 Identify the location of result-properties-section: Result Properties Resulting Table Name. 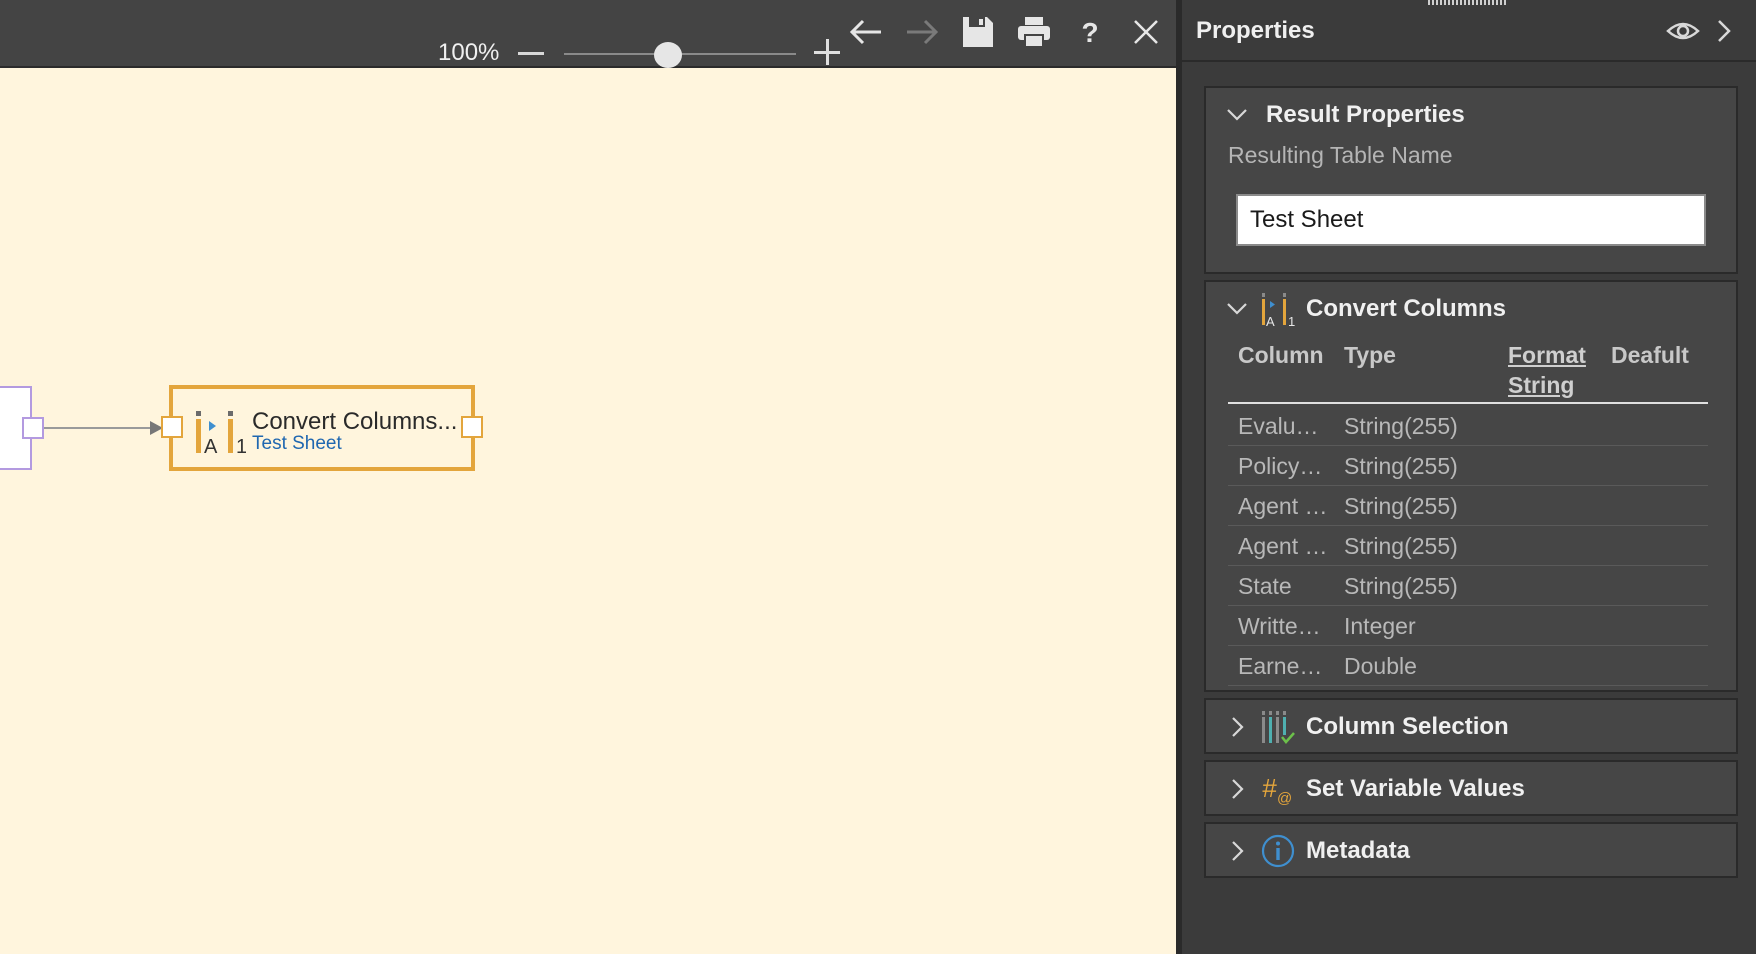
(1471, 180).